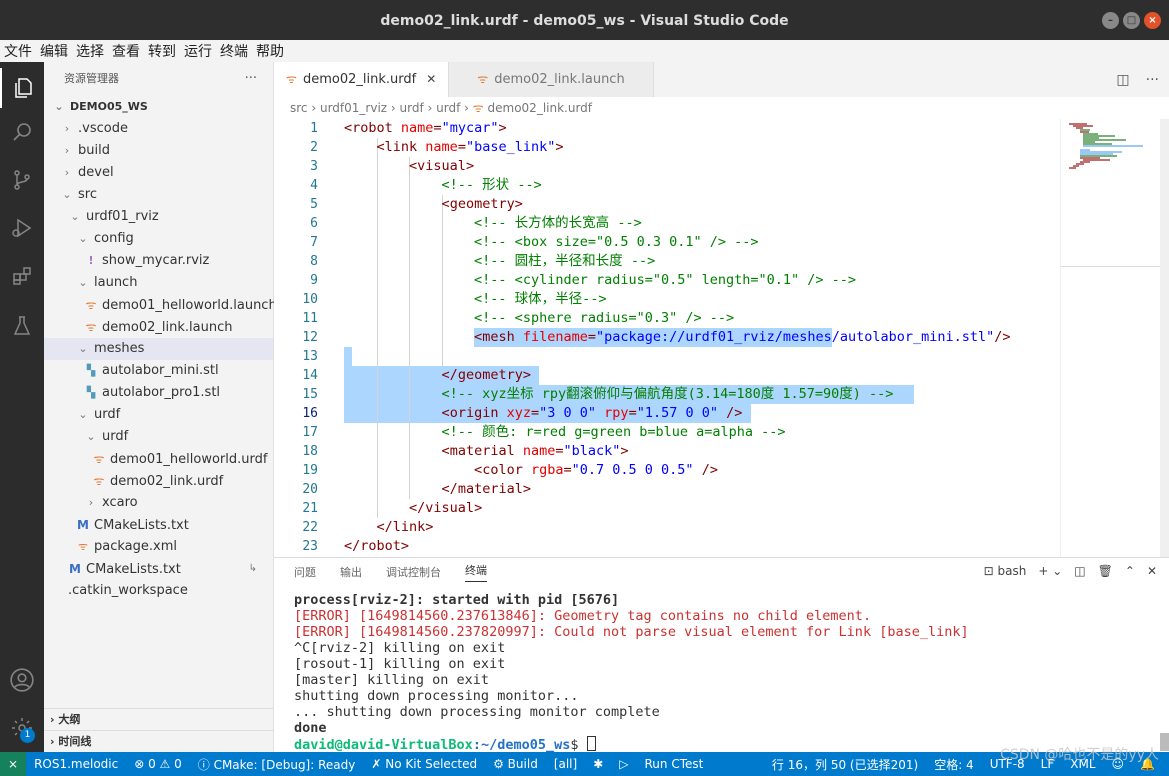  Describe the element at coordinates (667, 470) in the screenshot. I see `code-line: 19 <color rgba="0.7 0.5 0 0.5" />` at that location.